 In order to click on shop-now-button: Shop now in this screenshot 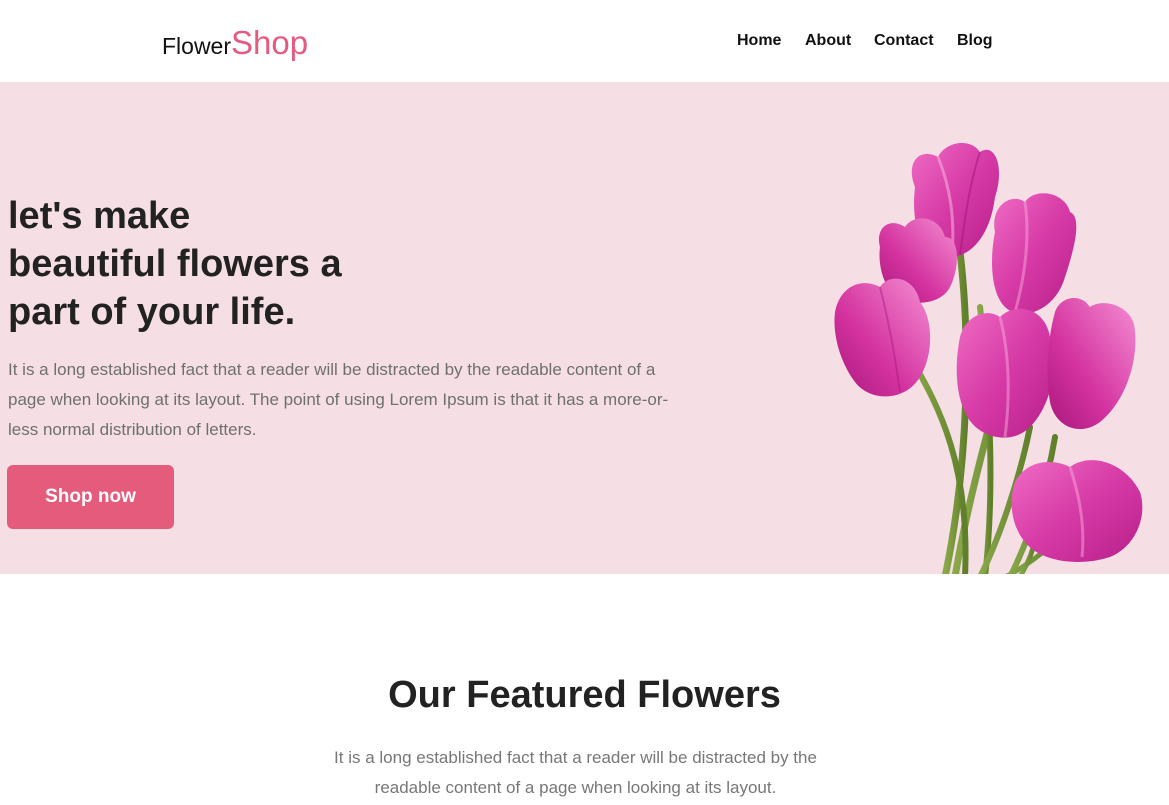, I will do `click(90, 497)`.